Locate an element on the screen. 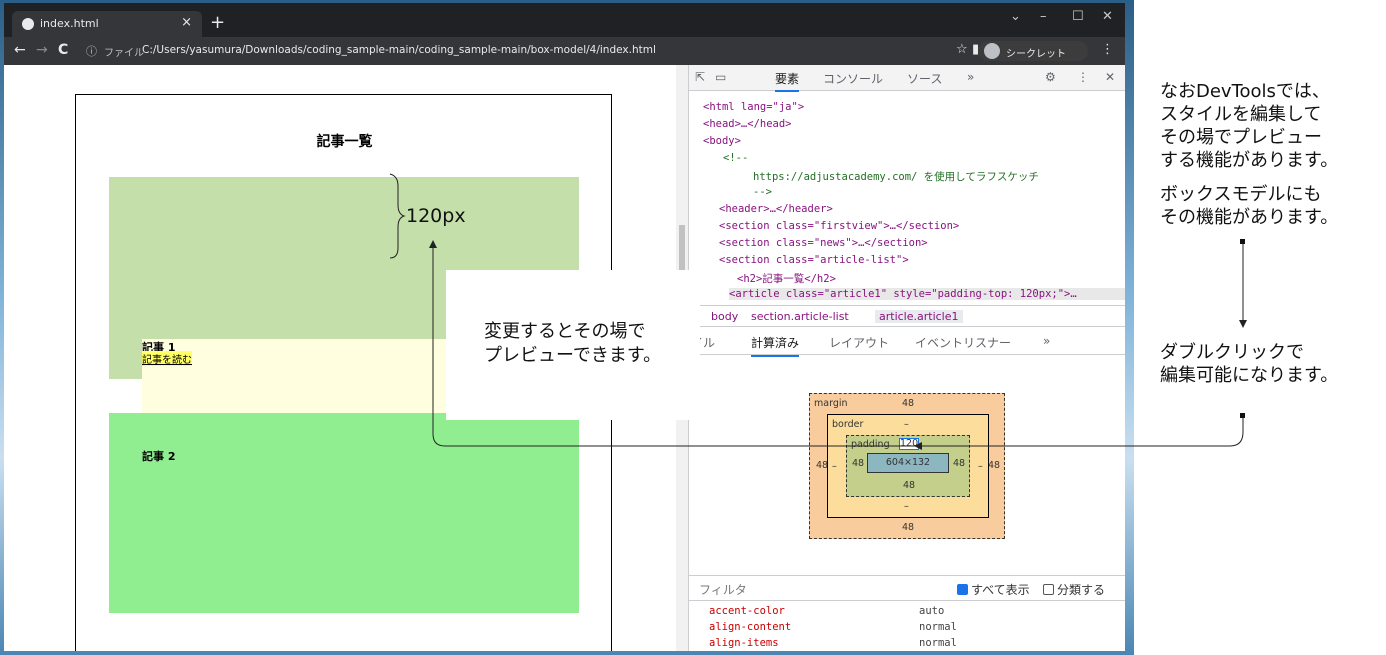 The image size is (1386, 655). border-label: border is located at coordinates (848, 424).